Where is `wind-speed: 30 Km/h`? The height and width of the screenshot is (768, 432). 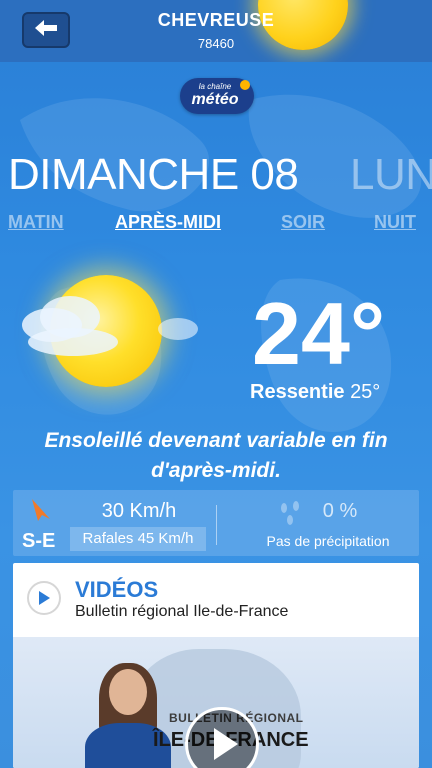
wind-speed: 30 Km/h is located at coordinates (139, 511).